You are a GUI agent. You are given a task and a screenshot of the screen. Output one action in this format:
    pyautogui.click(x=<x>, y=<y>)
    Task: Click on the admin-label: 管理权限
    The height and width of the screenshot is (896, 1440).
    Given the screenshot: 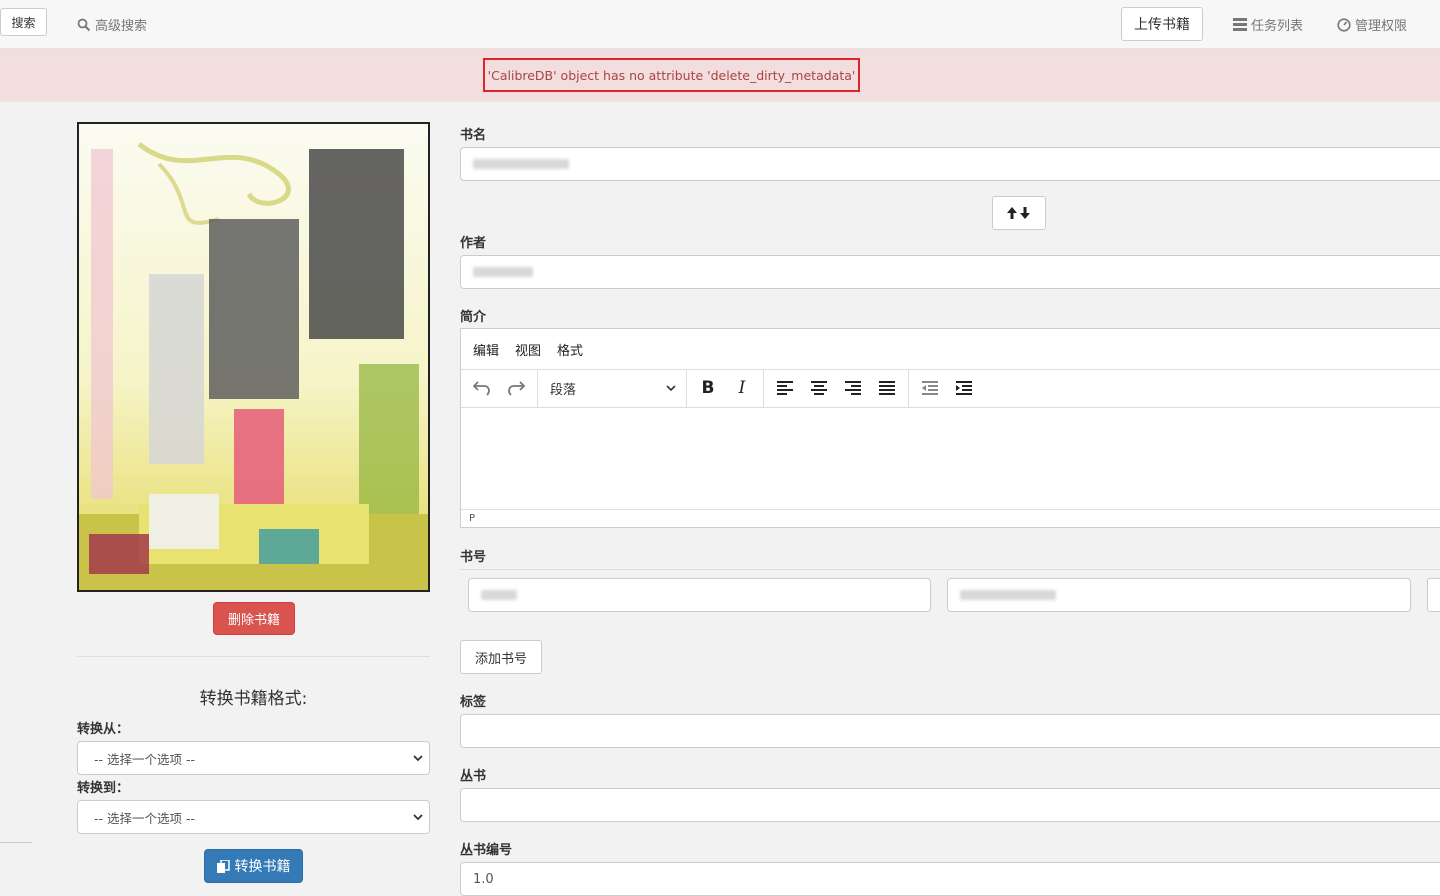 What is the action you would take?
    pyautogui.click(x=1381, y=26)
    